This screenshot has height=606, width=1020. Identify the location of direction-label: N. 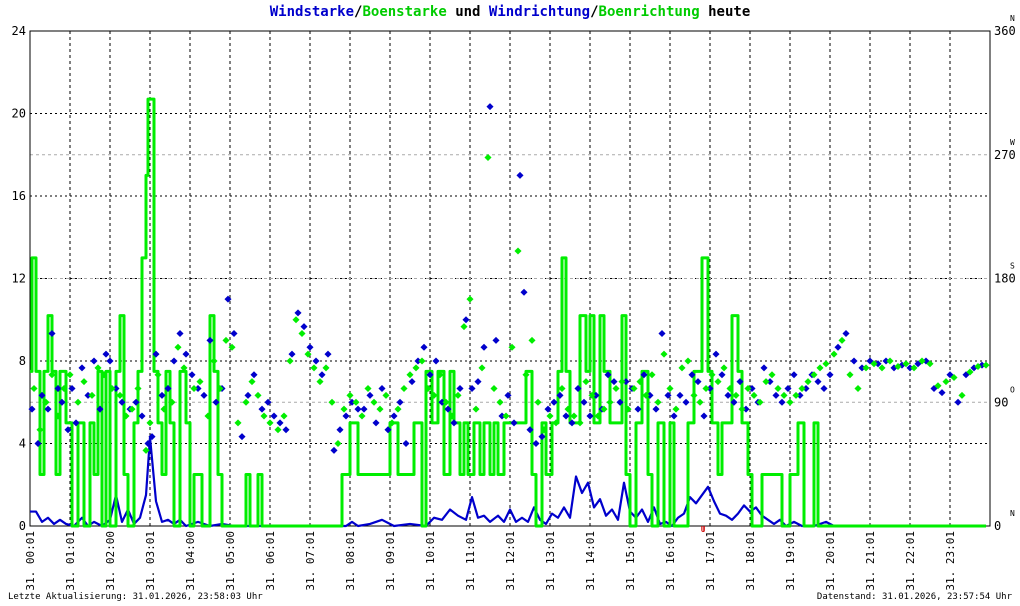
(1012, 513).